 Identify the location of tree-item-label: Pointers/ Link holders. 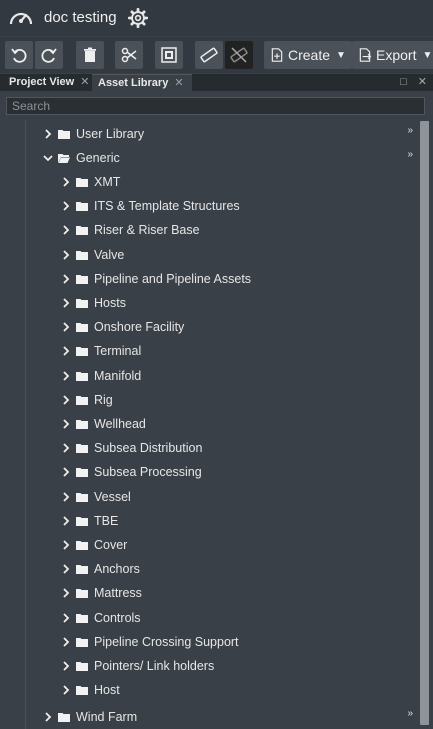
(154, 666).